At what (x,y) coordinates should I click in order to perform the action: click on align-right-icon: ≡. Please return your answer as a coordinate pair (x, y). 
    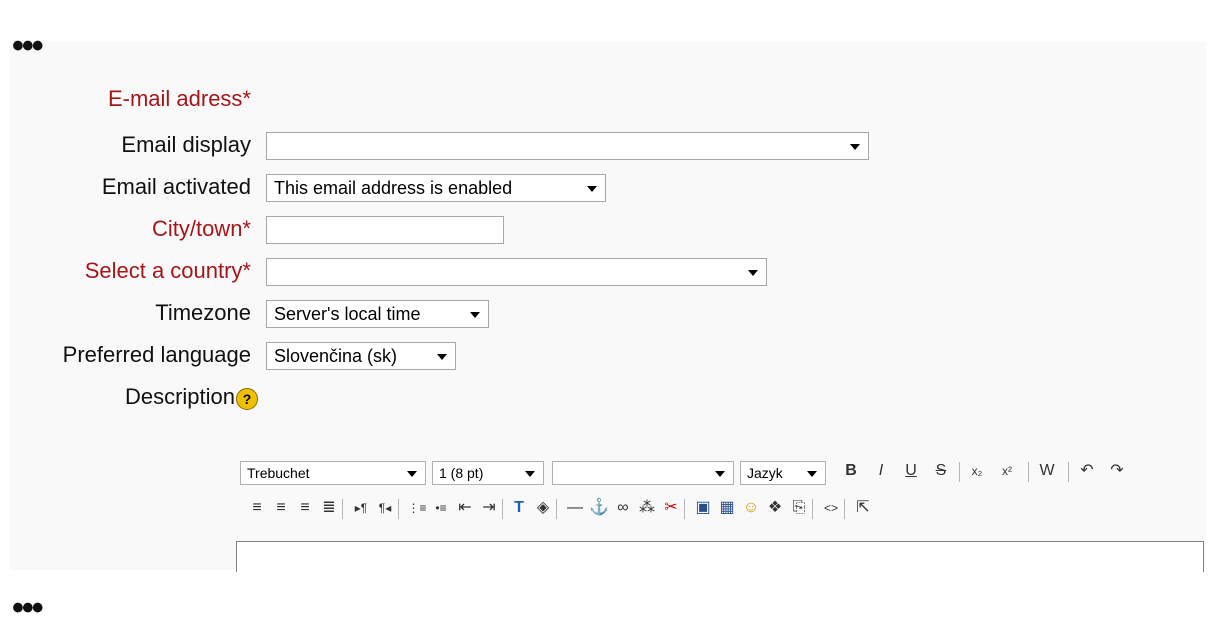
    Looking at the image, I should click on (305, 508).